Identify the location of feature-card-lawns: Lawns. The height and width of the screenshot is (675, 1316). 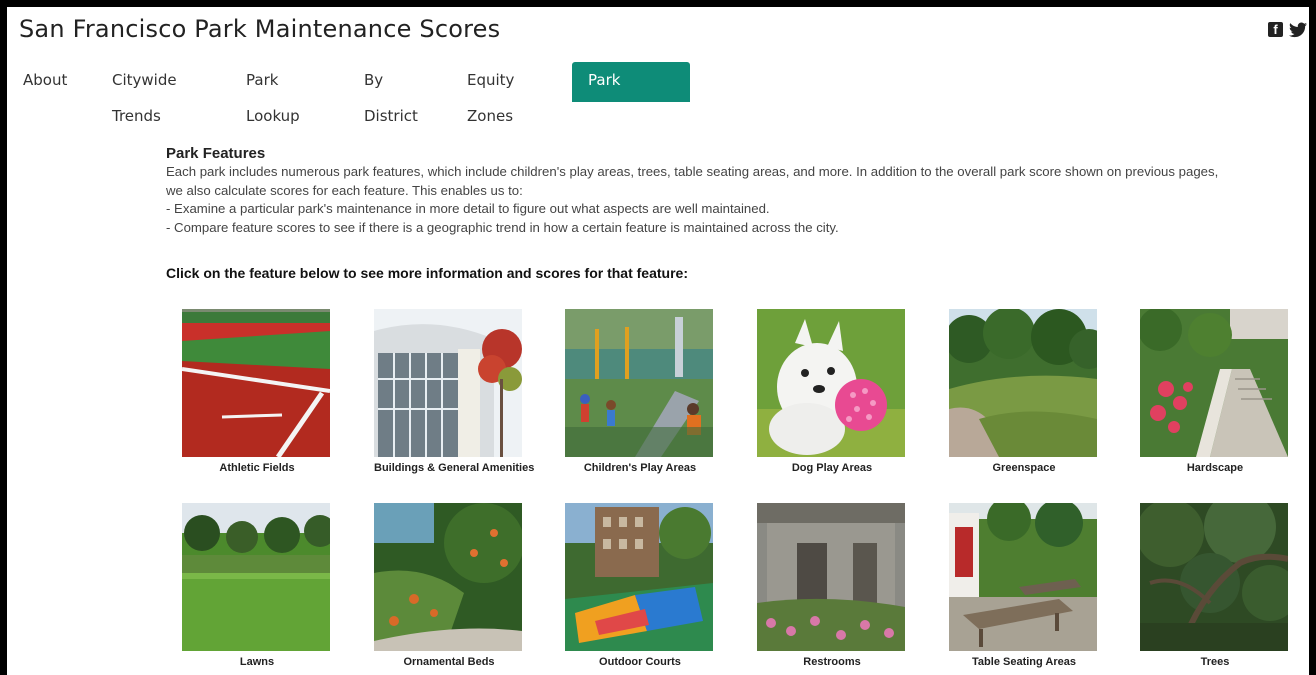
(257, 585).